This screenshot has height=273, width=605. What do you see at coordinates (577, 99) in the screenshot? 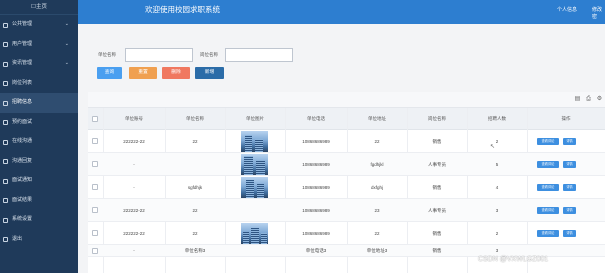
I see `list-icon: ▤` at bounding box center [577, 99].